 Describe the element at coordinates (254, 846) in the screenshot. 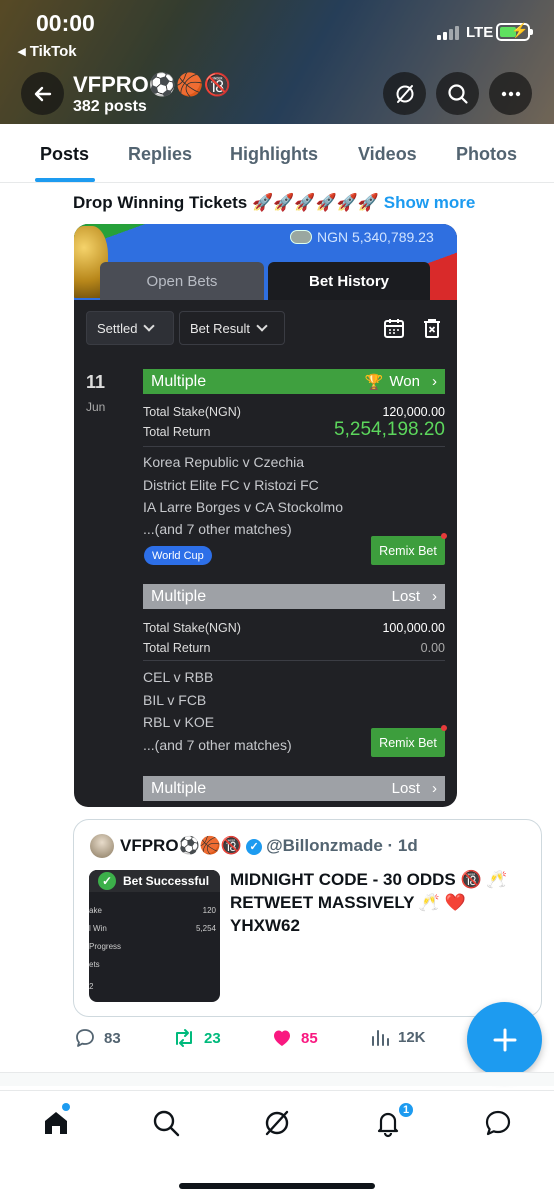

I see `verified-badge-icon: ✓` at that location.